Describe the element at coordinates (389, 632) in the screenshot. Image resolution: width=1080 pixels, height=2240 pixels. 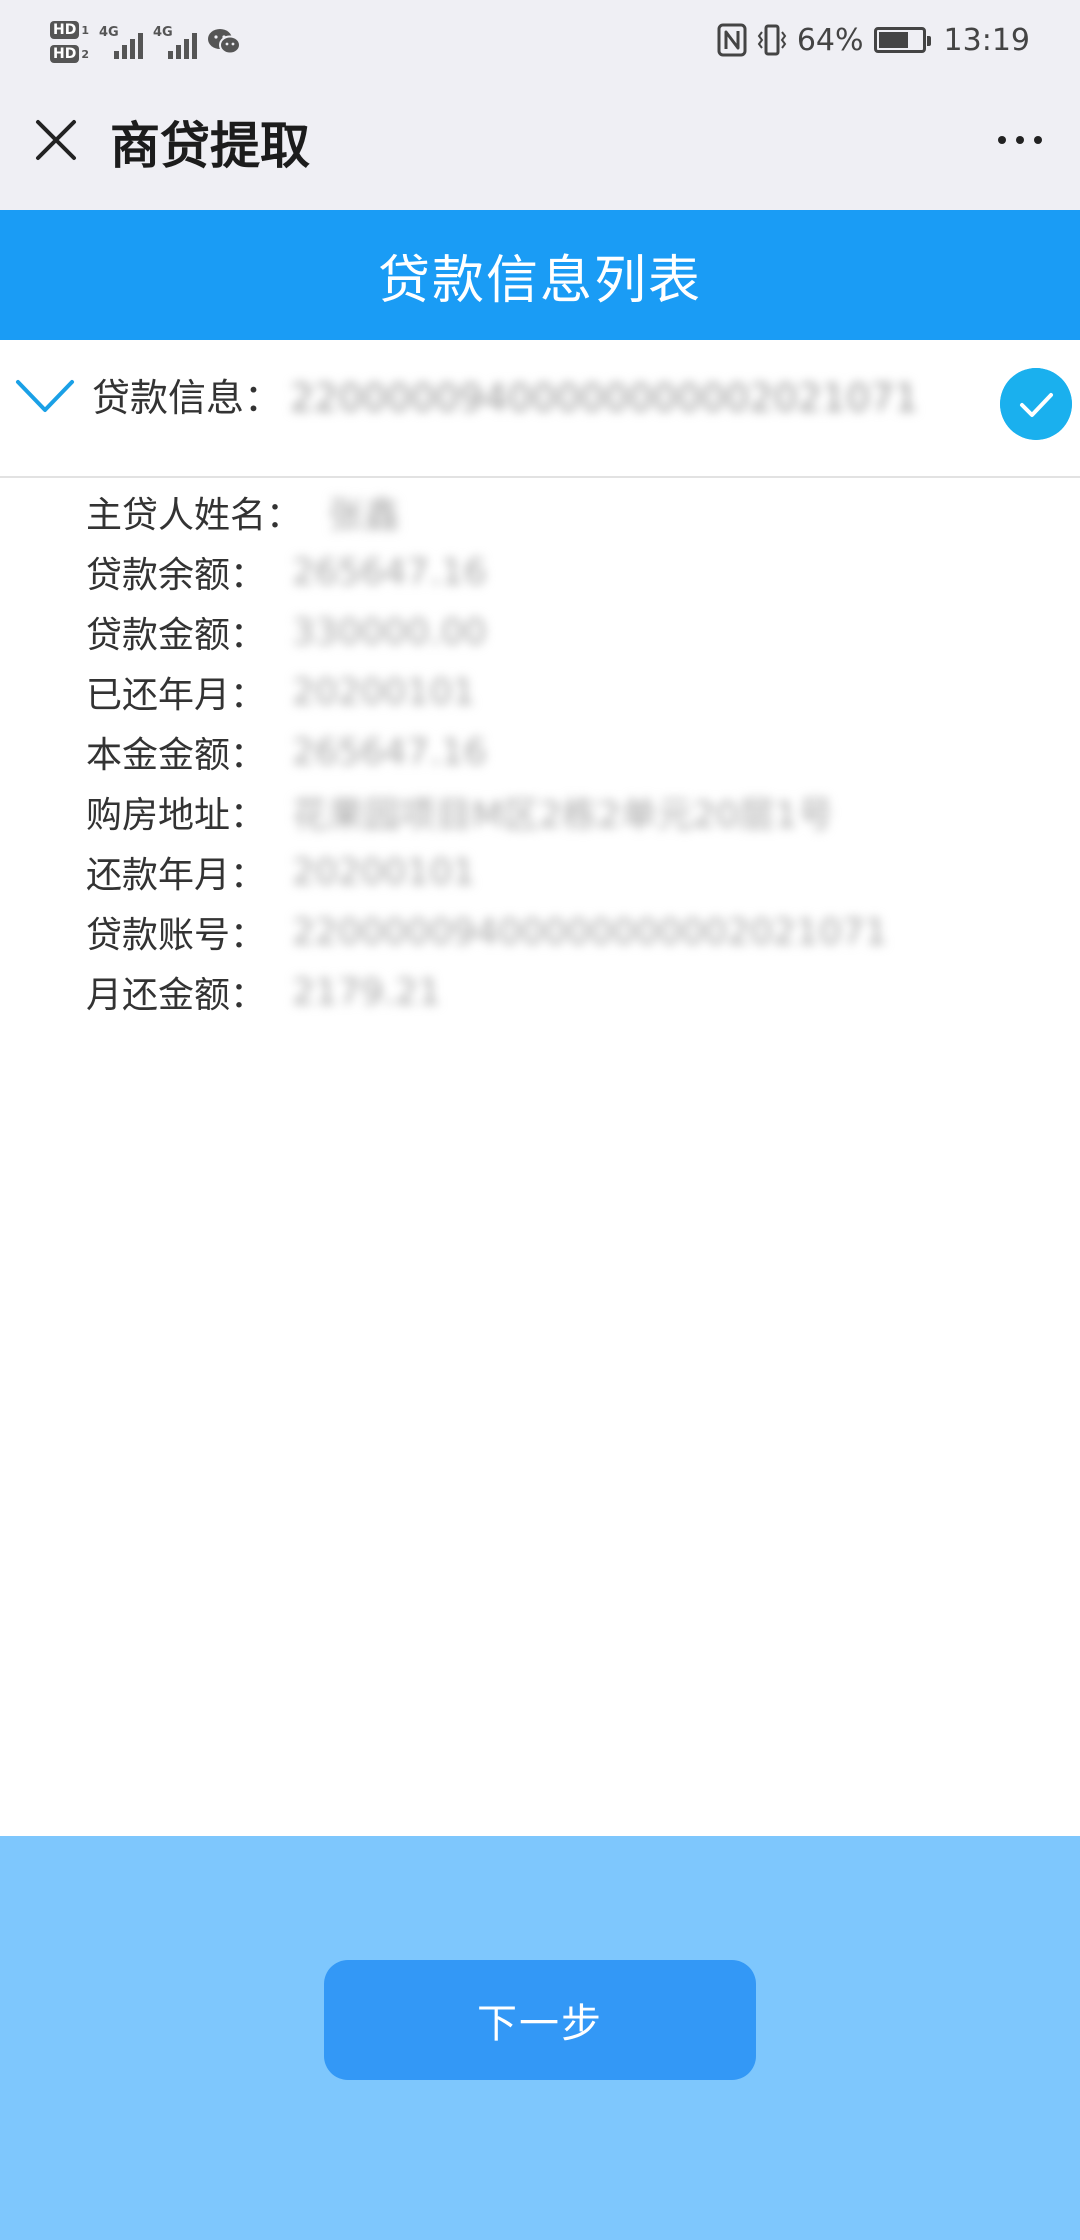
I see `detail-value: 330000.00` at that location.